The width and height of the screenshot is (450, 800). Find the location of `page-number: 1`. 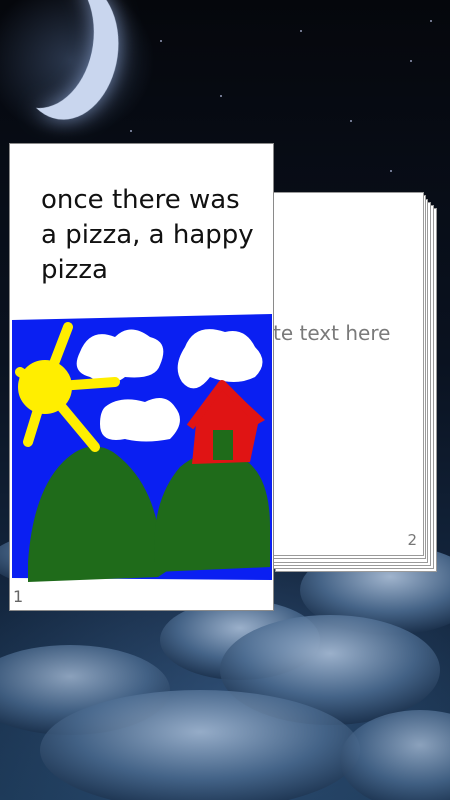

page-number: 1 is located at coordinates (18, 596).